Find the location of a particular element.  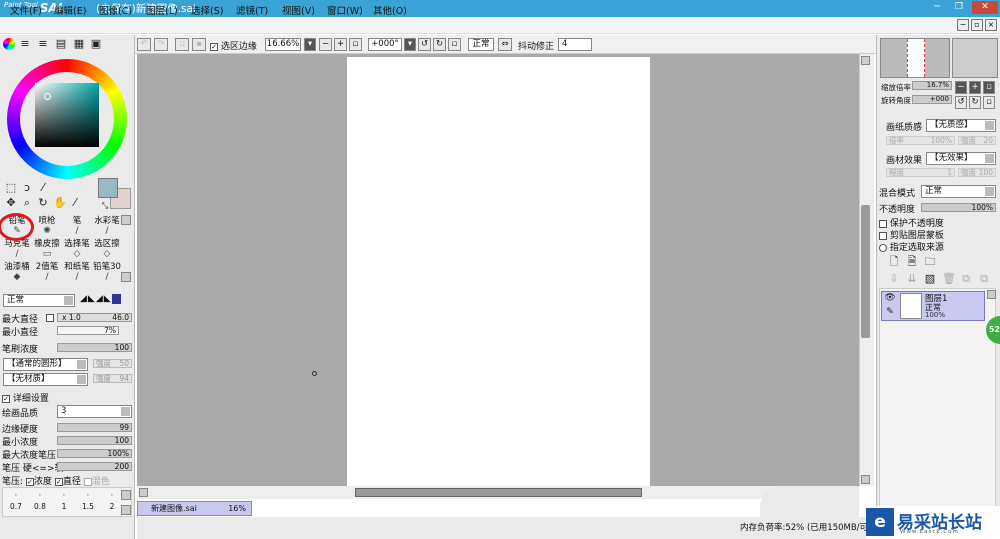

size-preset: · 1.5 is located at coordinates (88, 502).